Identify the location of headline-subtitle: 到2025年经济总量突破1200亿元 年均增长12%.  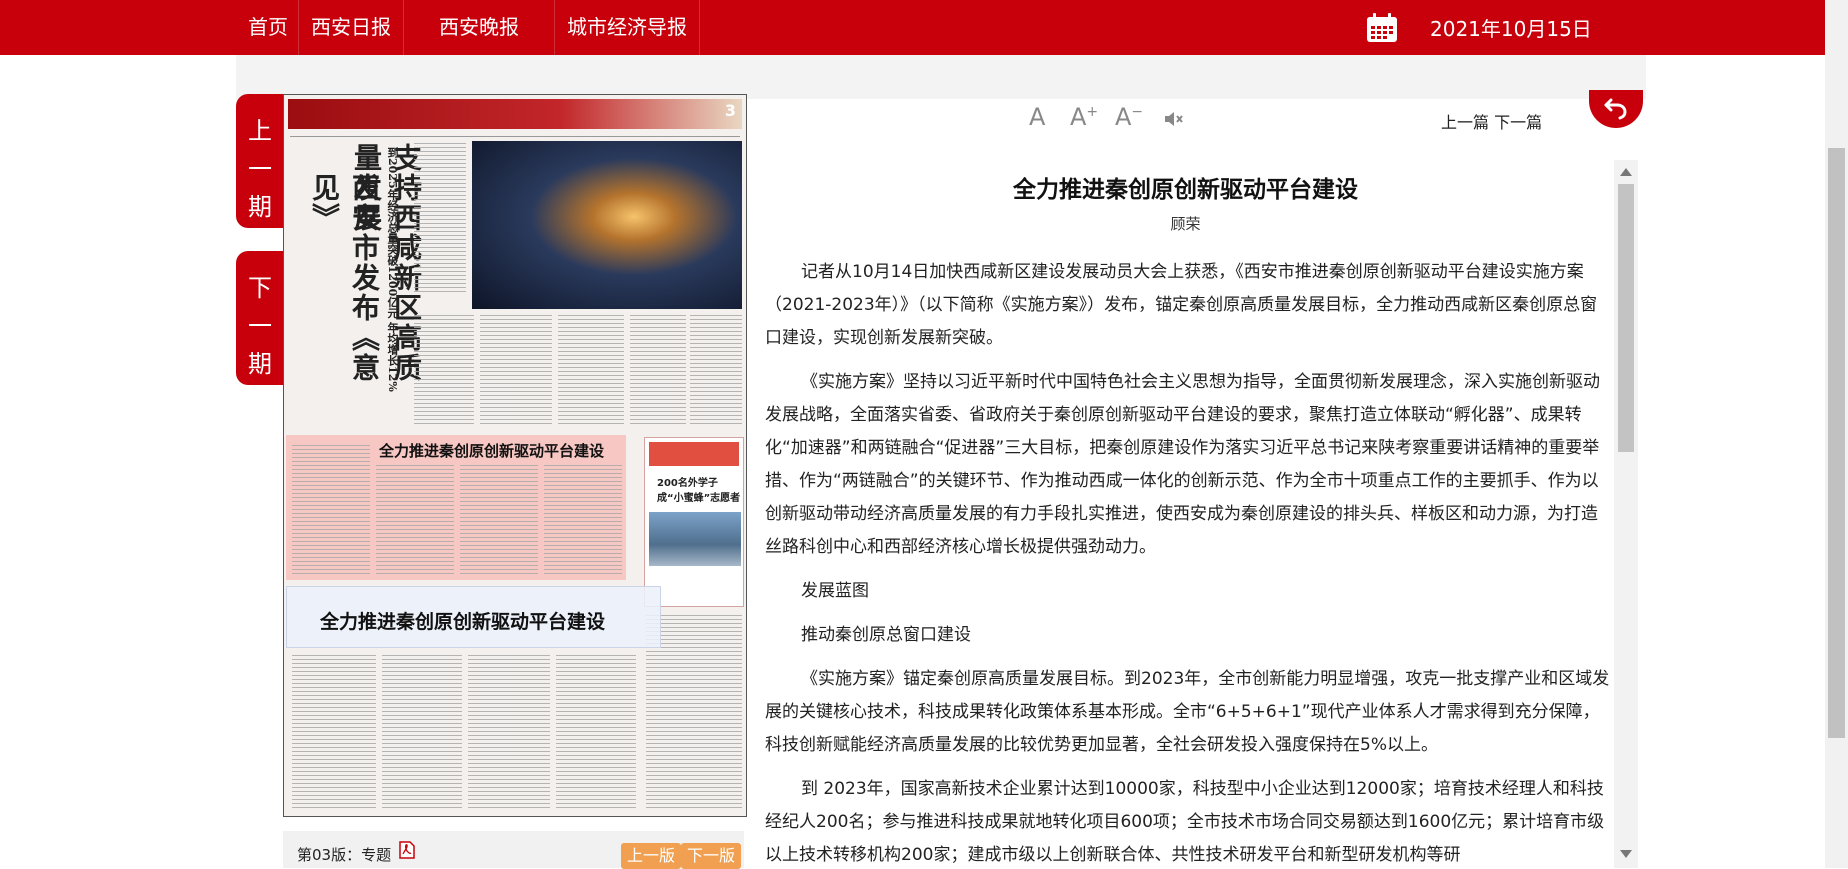
(392, 269).